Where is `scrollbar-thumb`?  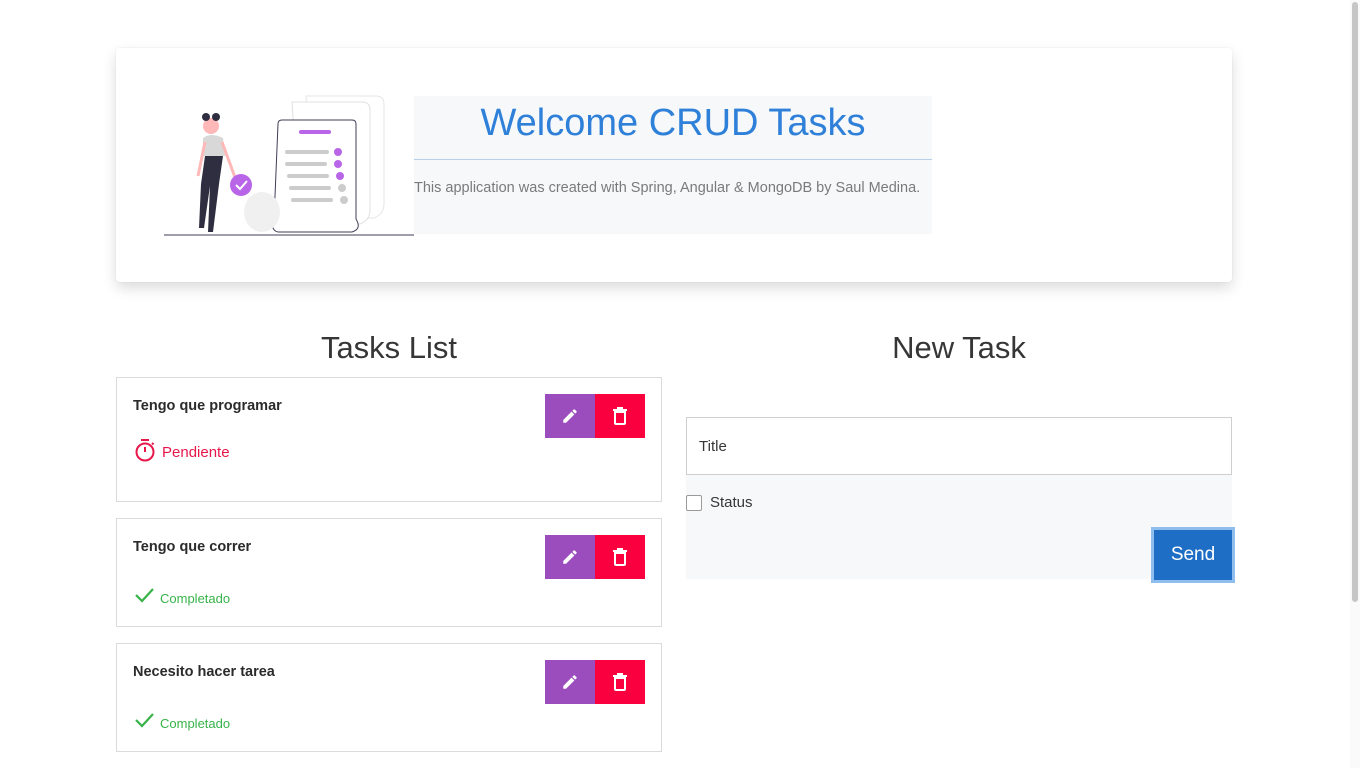
scrollbar-thumb is located at coordinates (1355, 302).